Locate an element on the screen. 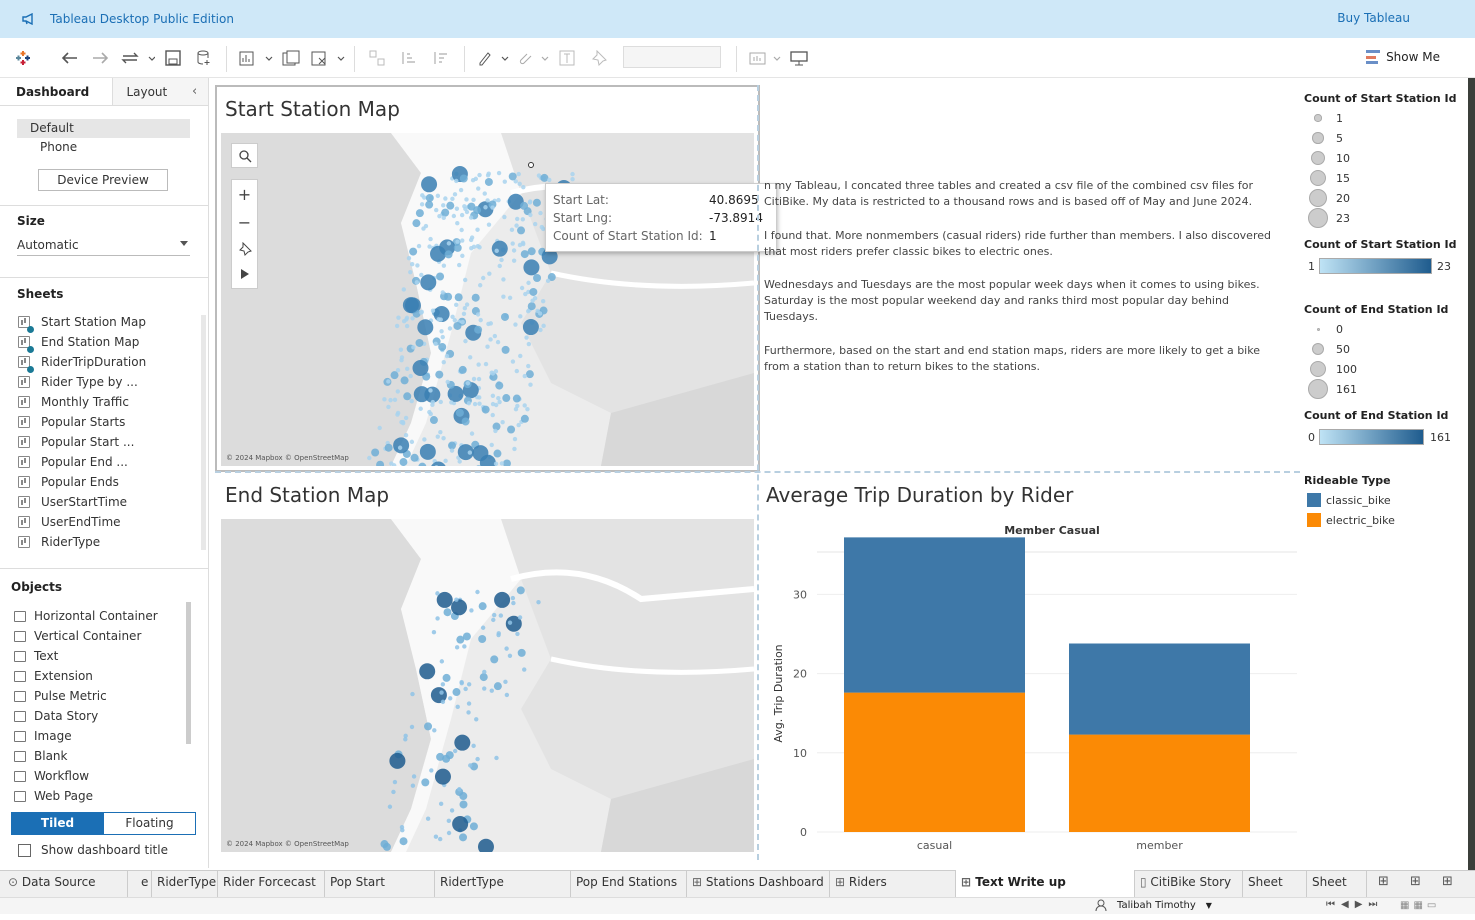 Image resolution: width=1475 pixels, height=920 pixels. sheet-tab: RiderType is located at coordinates (185, 883).